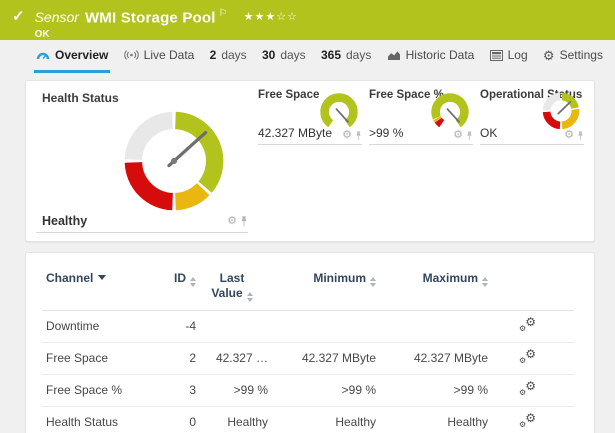 The image size is (615, 433). I want to click on channel-maximum: Healthy, so click(432, 419).